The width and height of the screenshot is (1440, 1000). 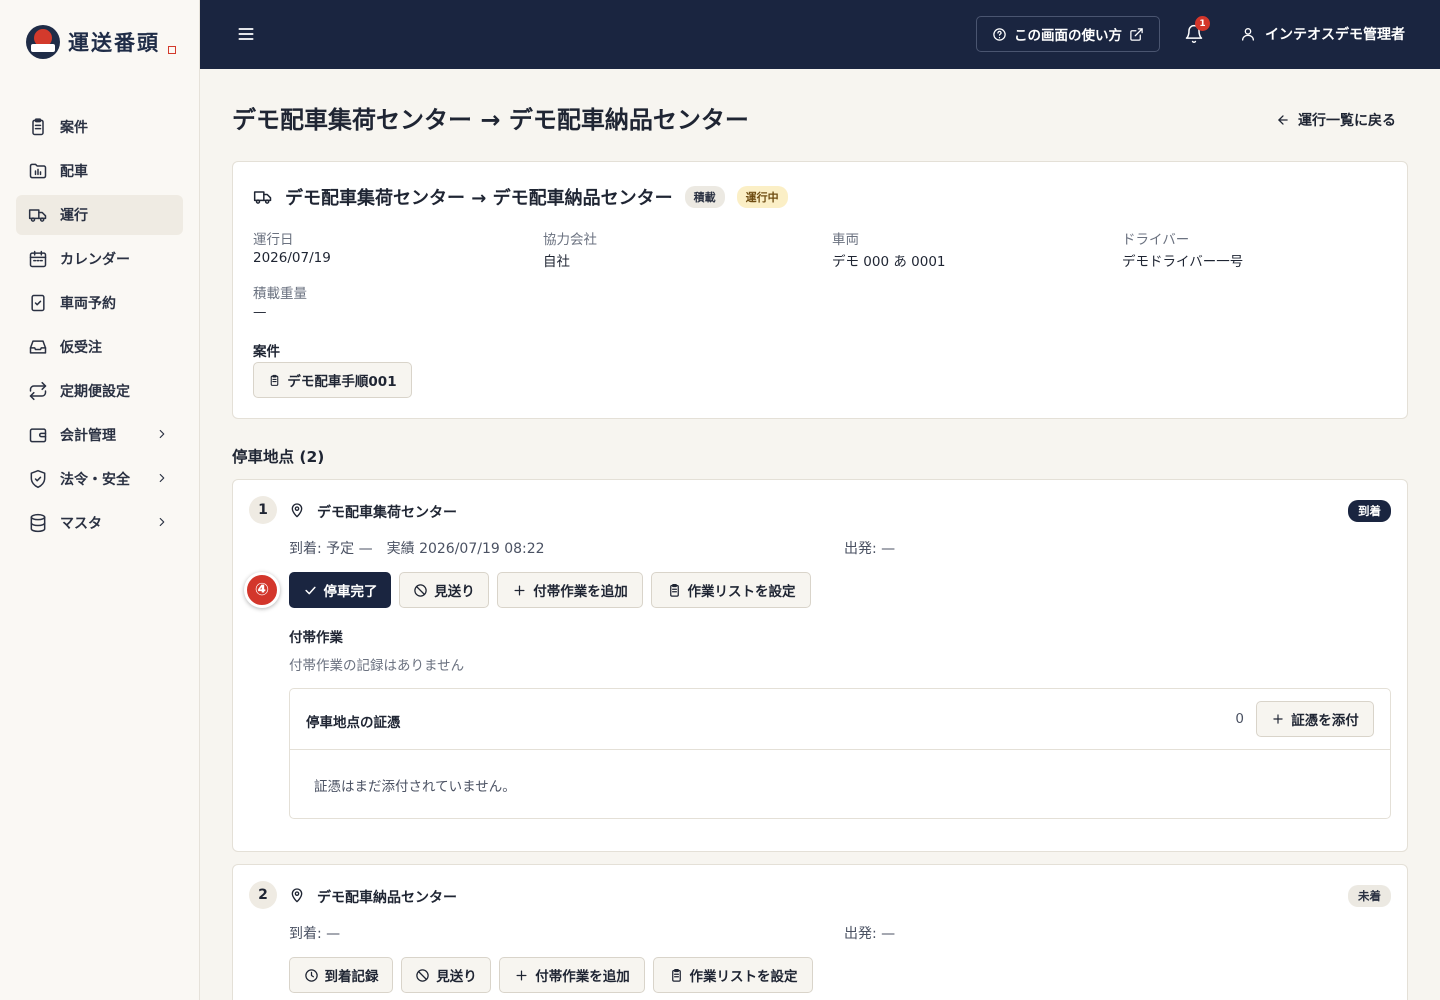 What do you see at coordinates (172, 50) in the screenshot?
I see `logo-seal-icon` at bounding box center [172, 50].